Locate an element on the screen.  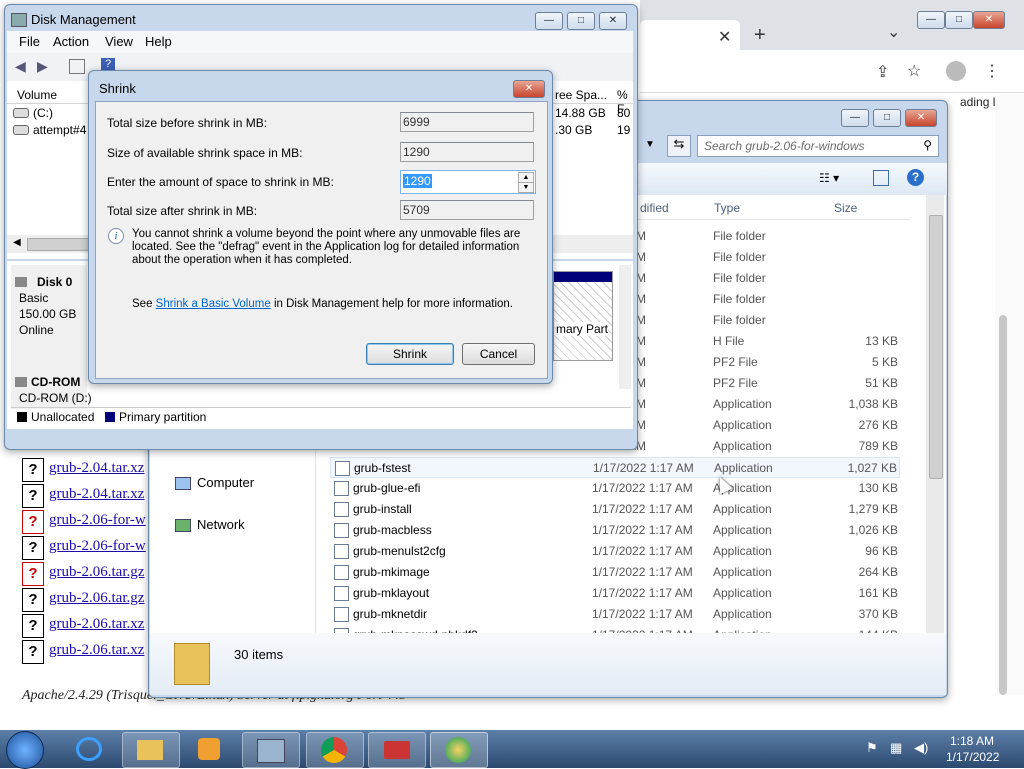
file-name: grub-install is located at coordinates (382, 509).